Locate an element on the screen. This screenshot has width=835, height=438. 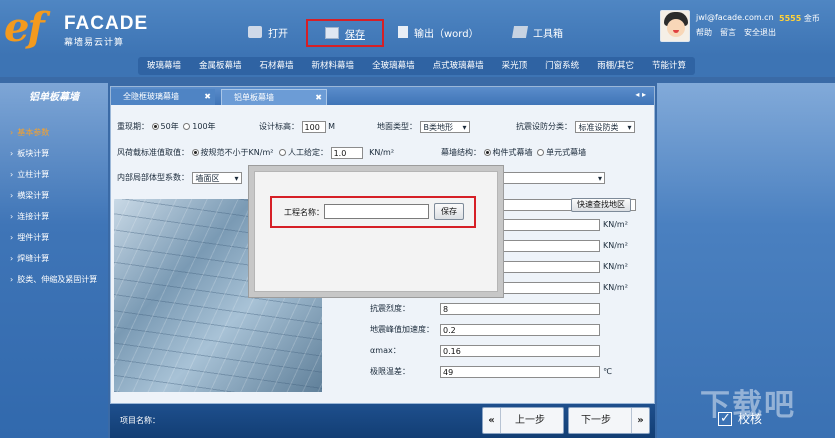
terrain-select: B类地形 is located at coordinates (444, 126).